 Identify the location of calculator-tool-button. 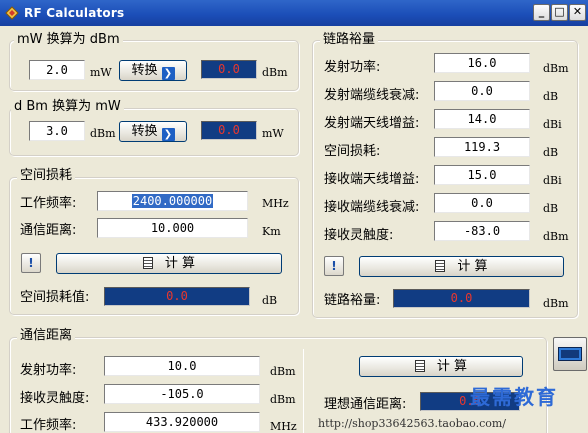
(570, 354).